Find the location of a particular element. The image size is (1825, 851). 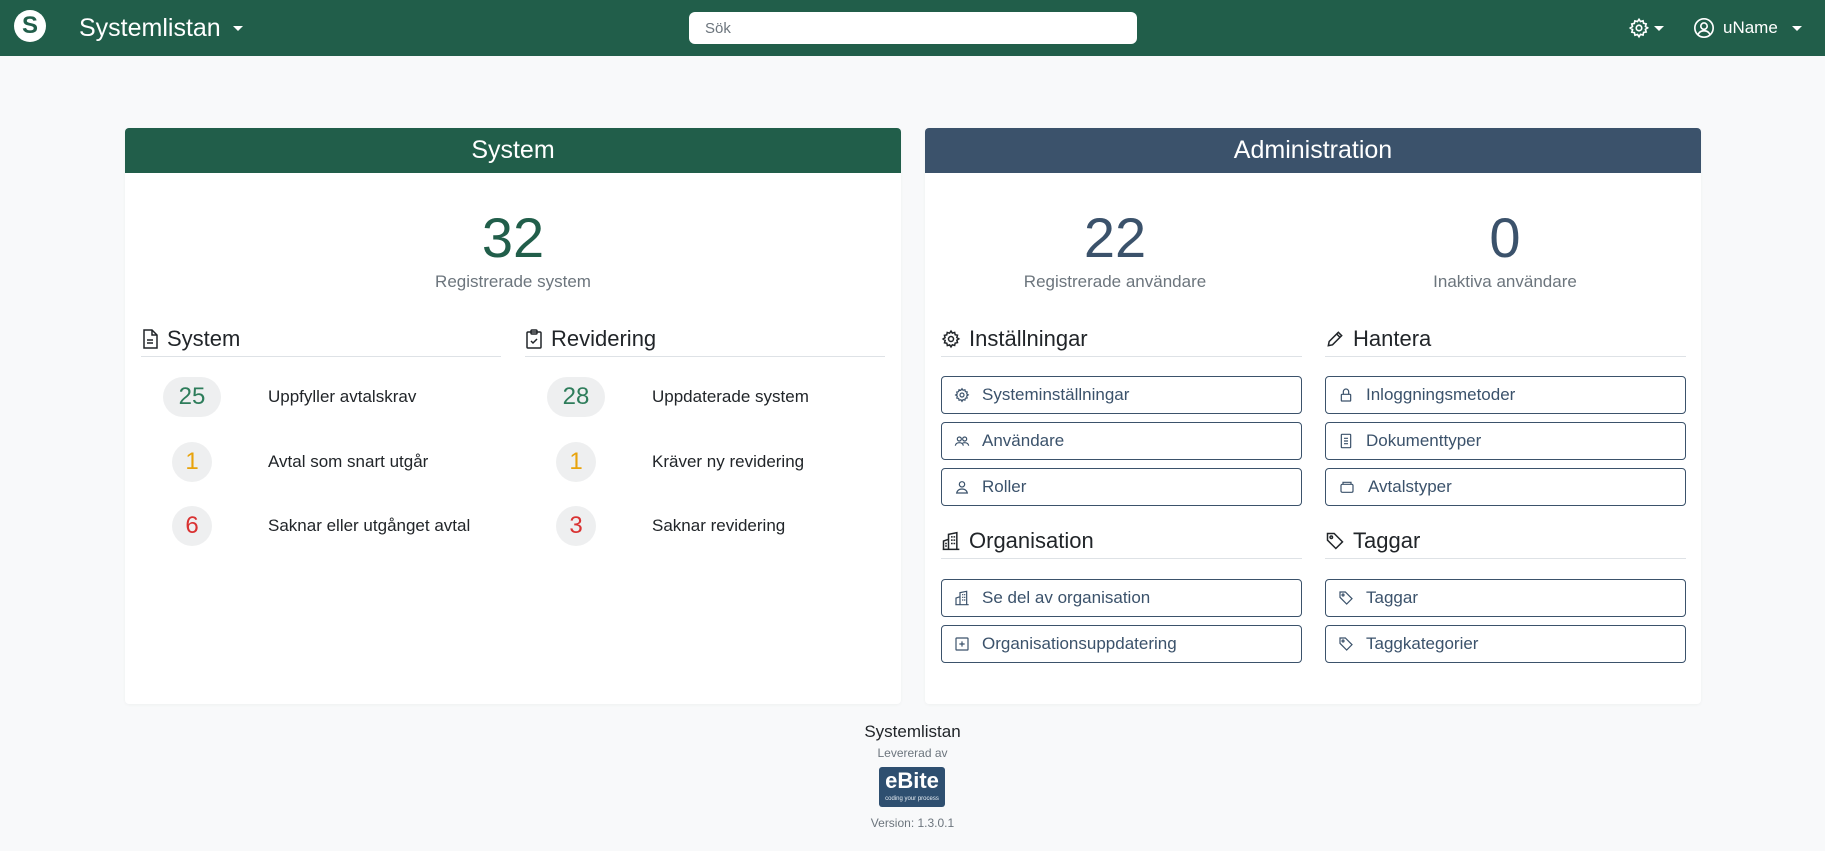

count-badge: 3 is located at coordinates (576, 526).